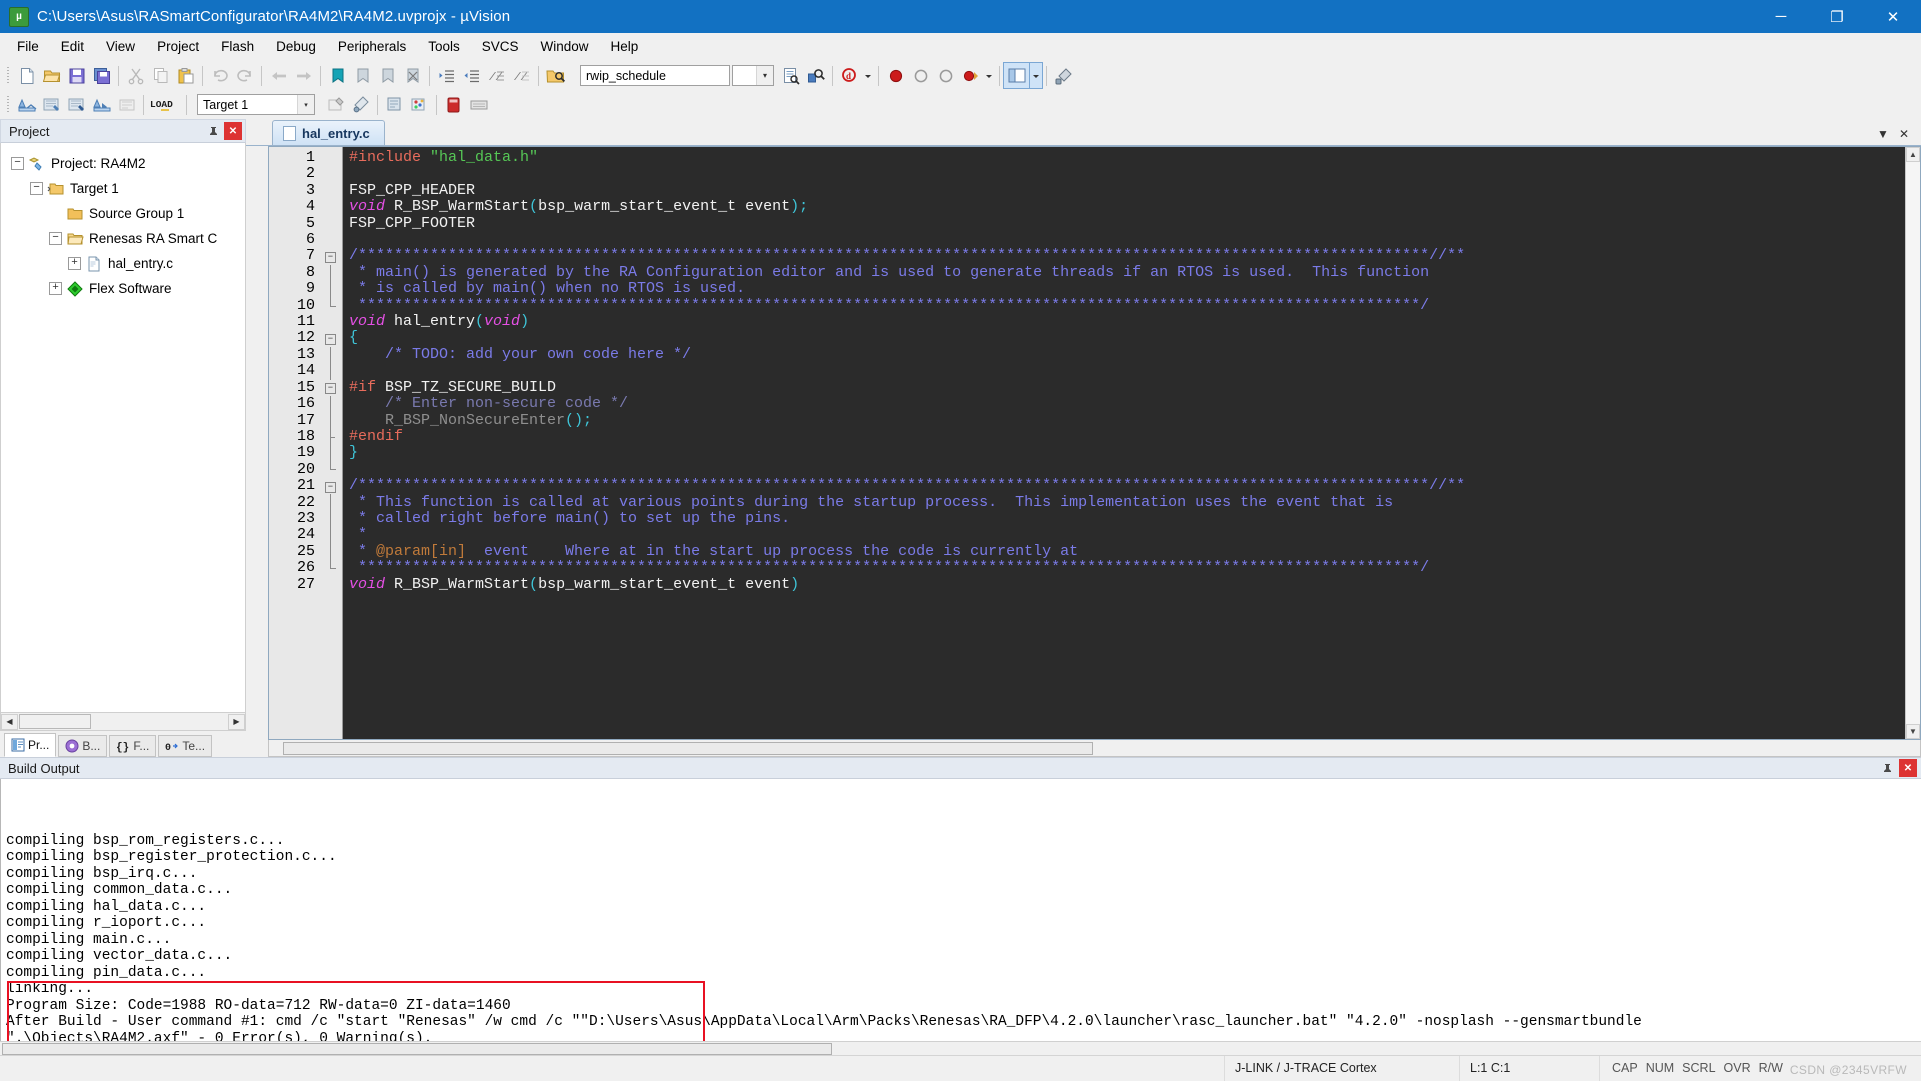  Describe the element at coordinates (303, 75) in the screenshot. I see `navigate-forward-icon` at that location.